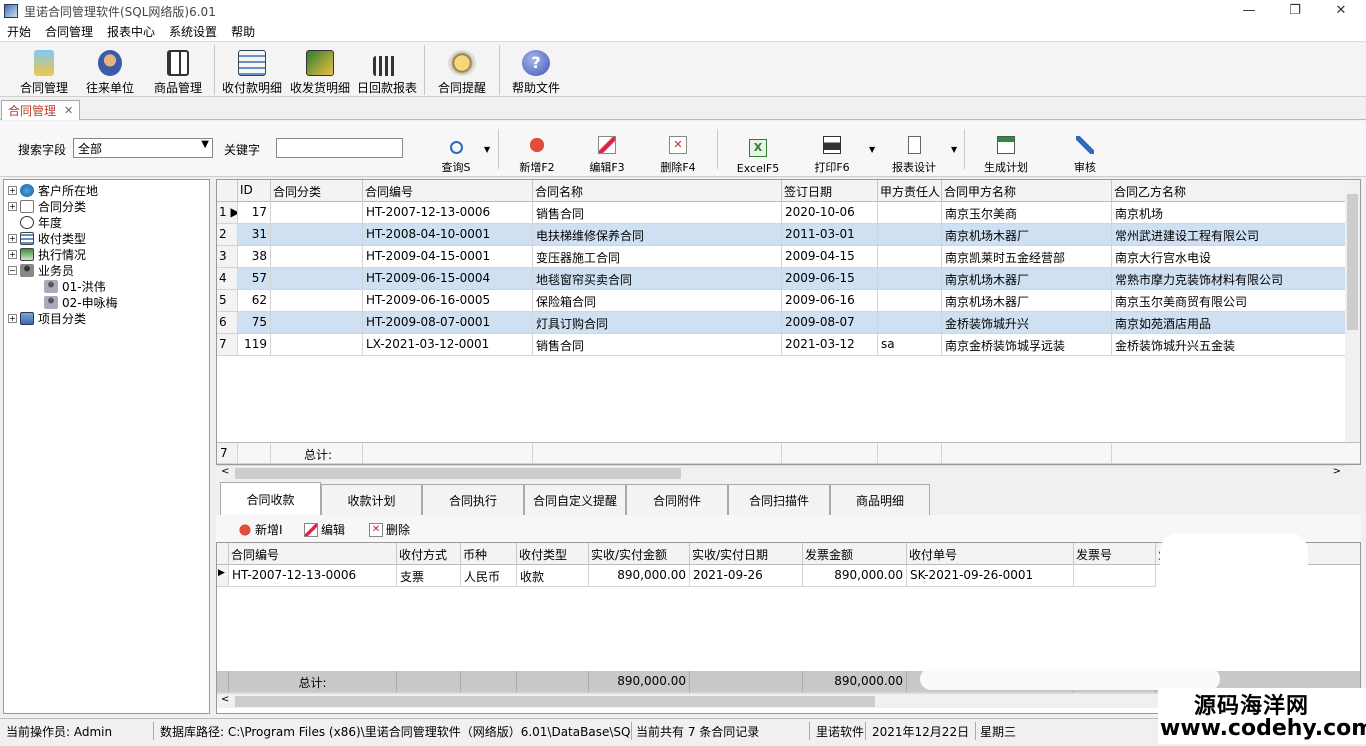 The width and height of the screenshot is (1366, 746). I want to click on table-cell: 常熟市摩力克装饰材料有限公司, so click(1236, 279).